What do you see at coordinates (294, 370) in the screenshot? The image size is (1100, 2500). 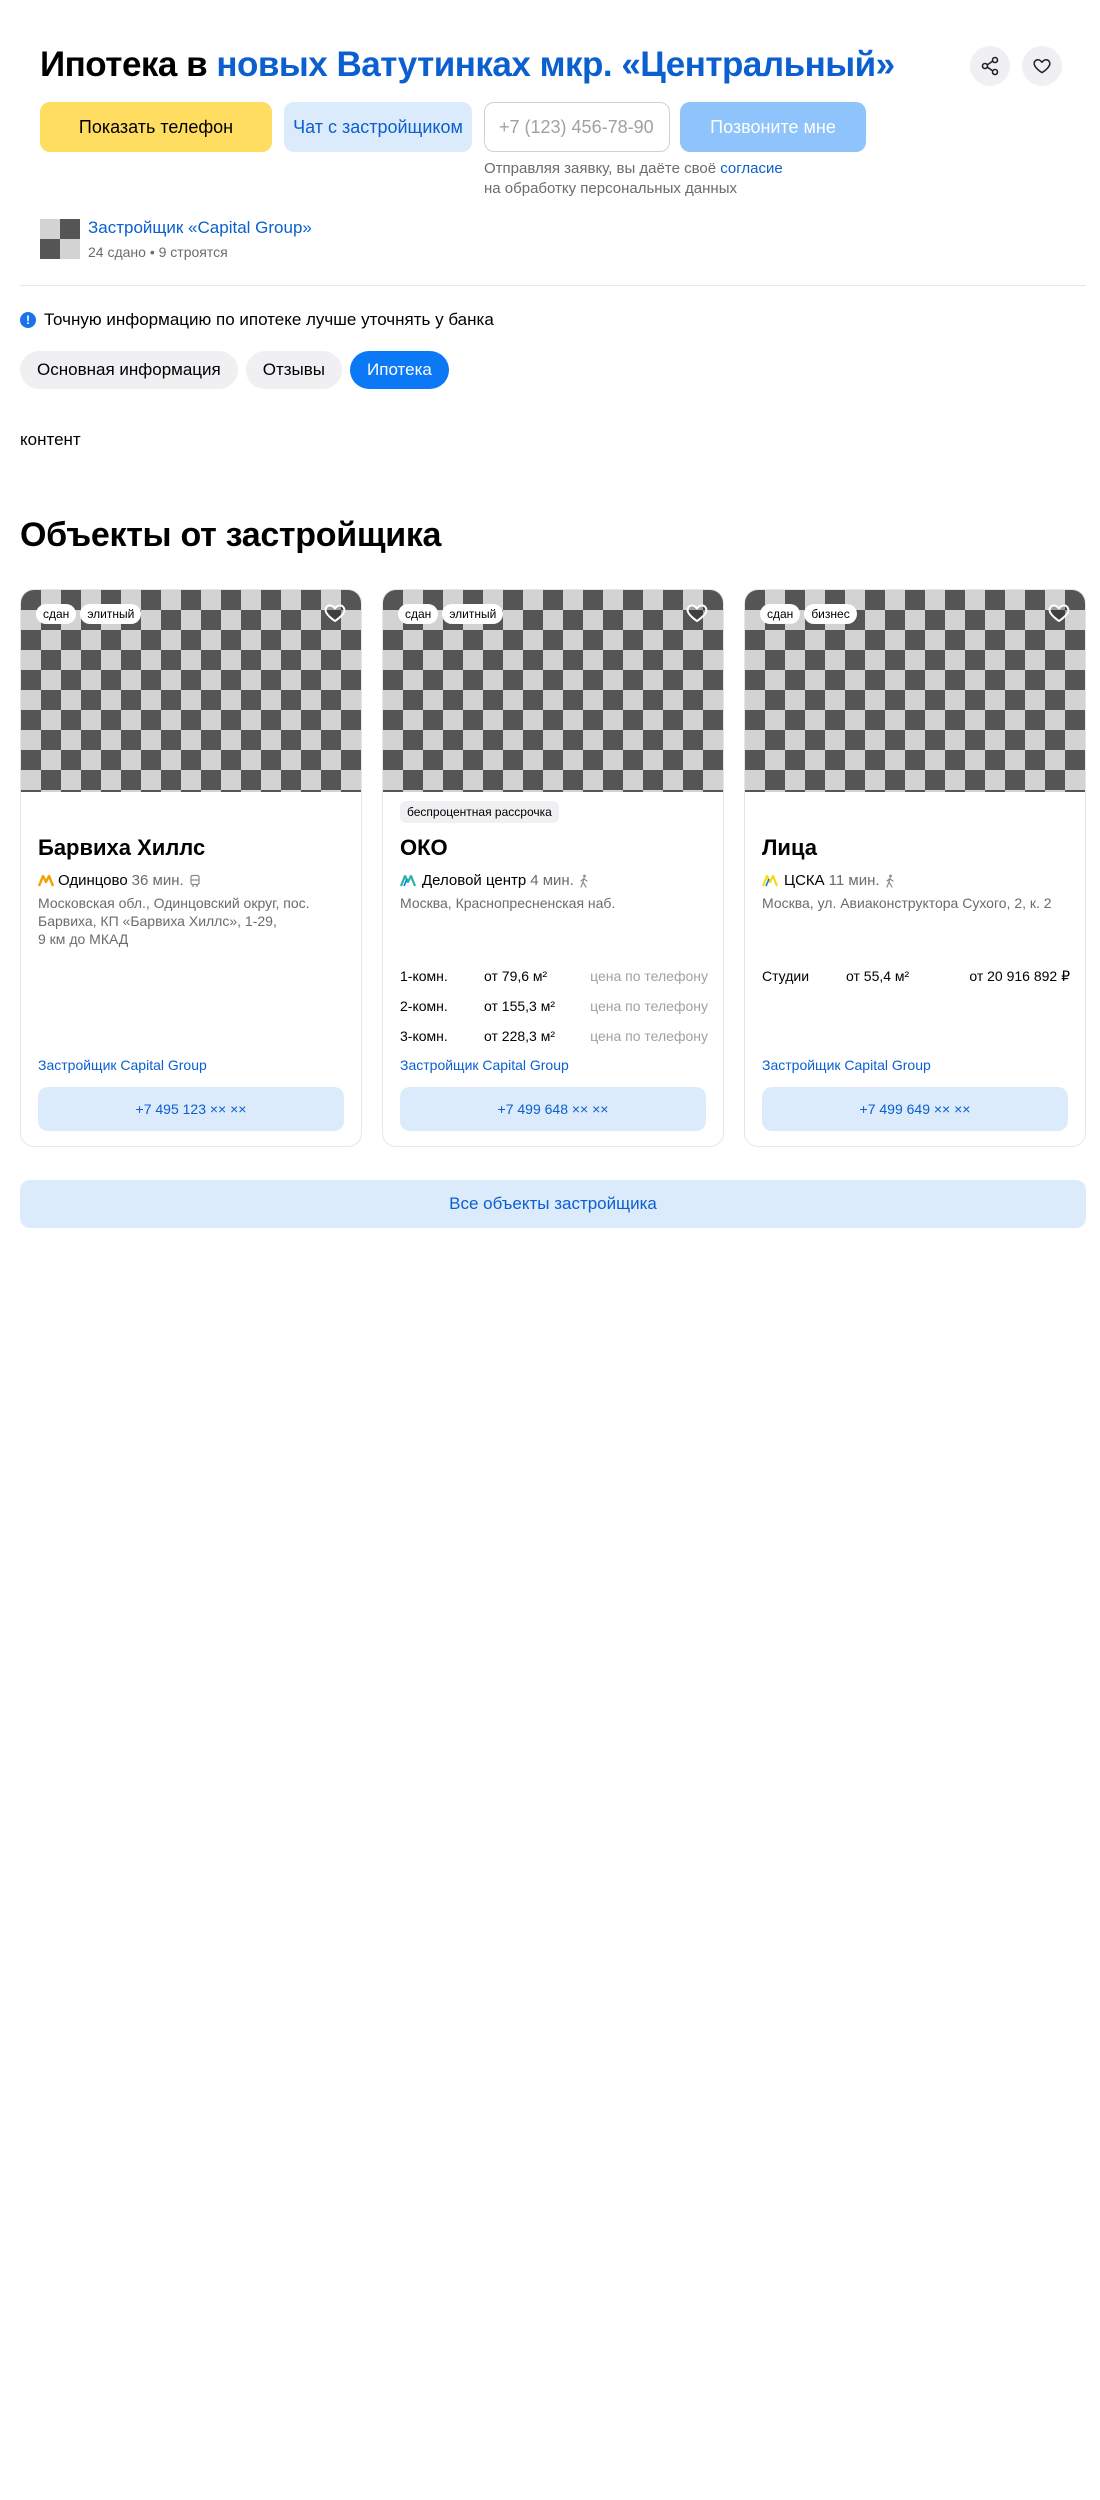 I see `tab-reviews: Отзывы` at bounding box center [294, 370].